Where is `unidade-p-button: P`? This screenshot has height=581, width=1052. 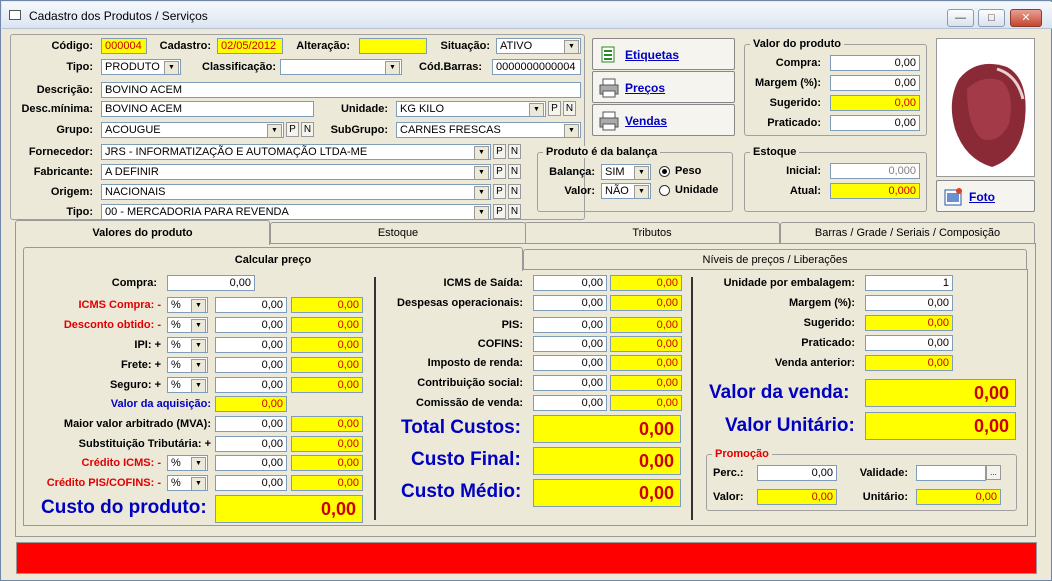
unidade-p-button: P is located at coordinates (554, 108).